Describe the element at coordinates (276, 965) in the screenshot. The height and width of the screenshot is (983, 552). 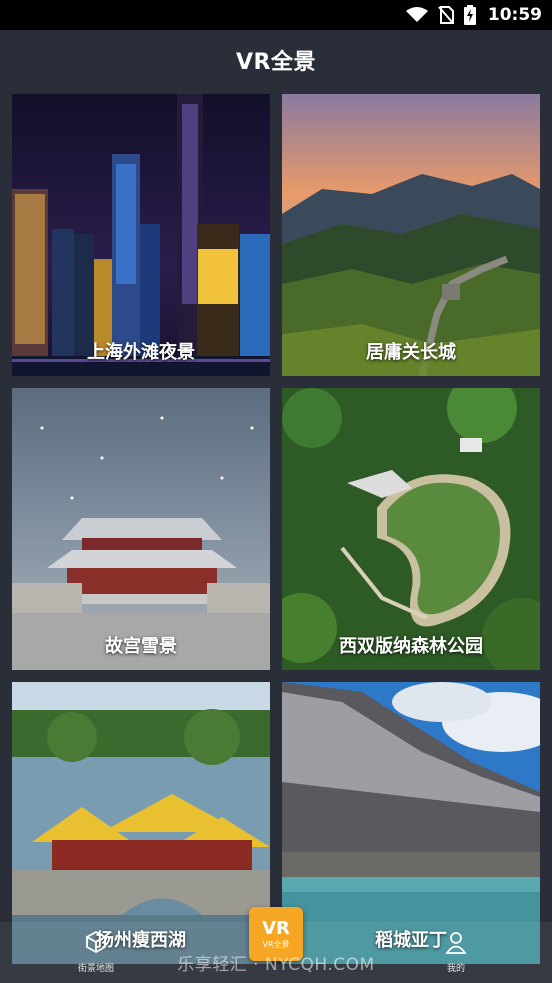
I see `watermark: 乐享轻汇 · NYCQH.COM` at that location.